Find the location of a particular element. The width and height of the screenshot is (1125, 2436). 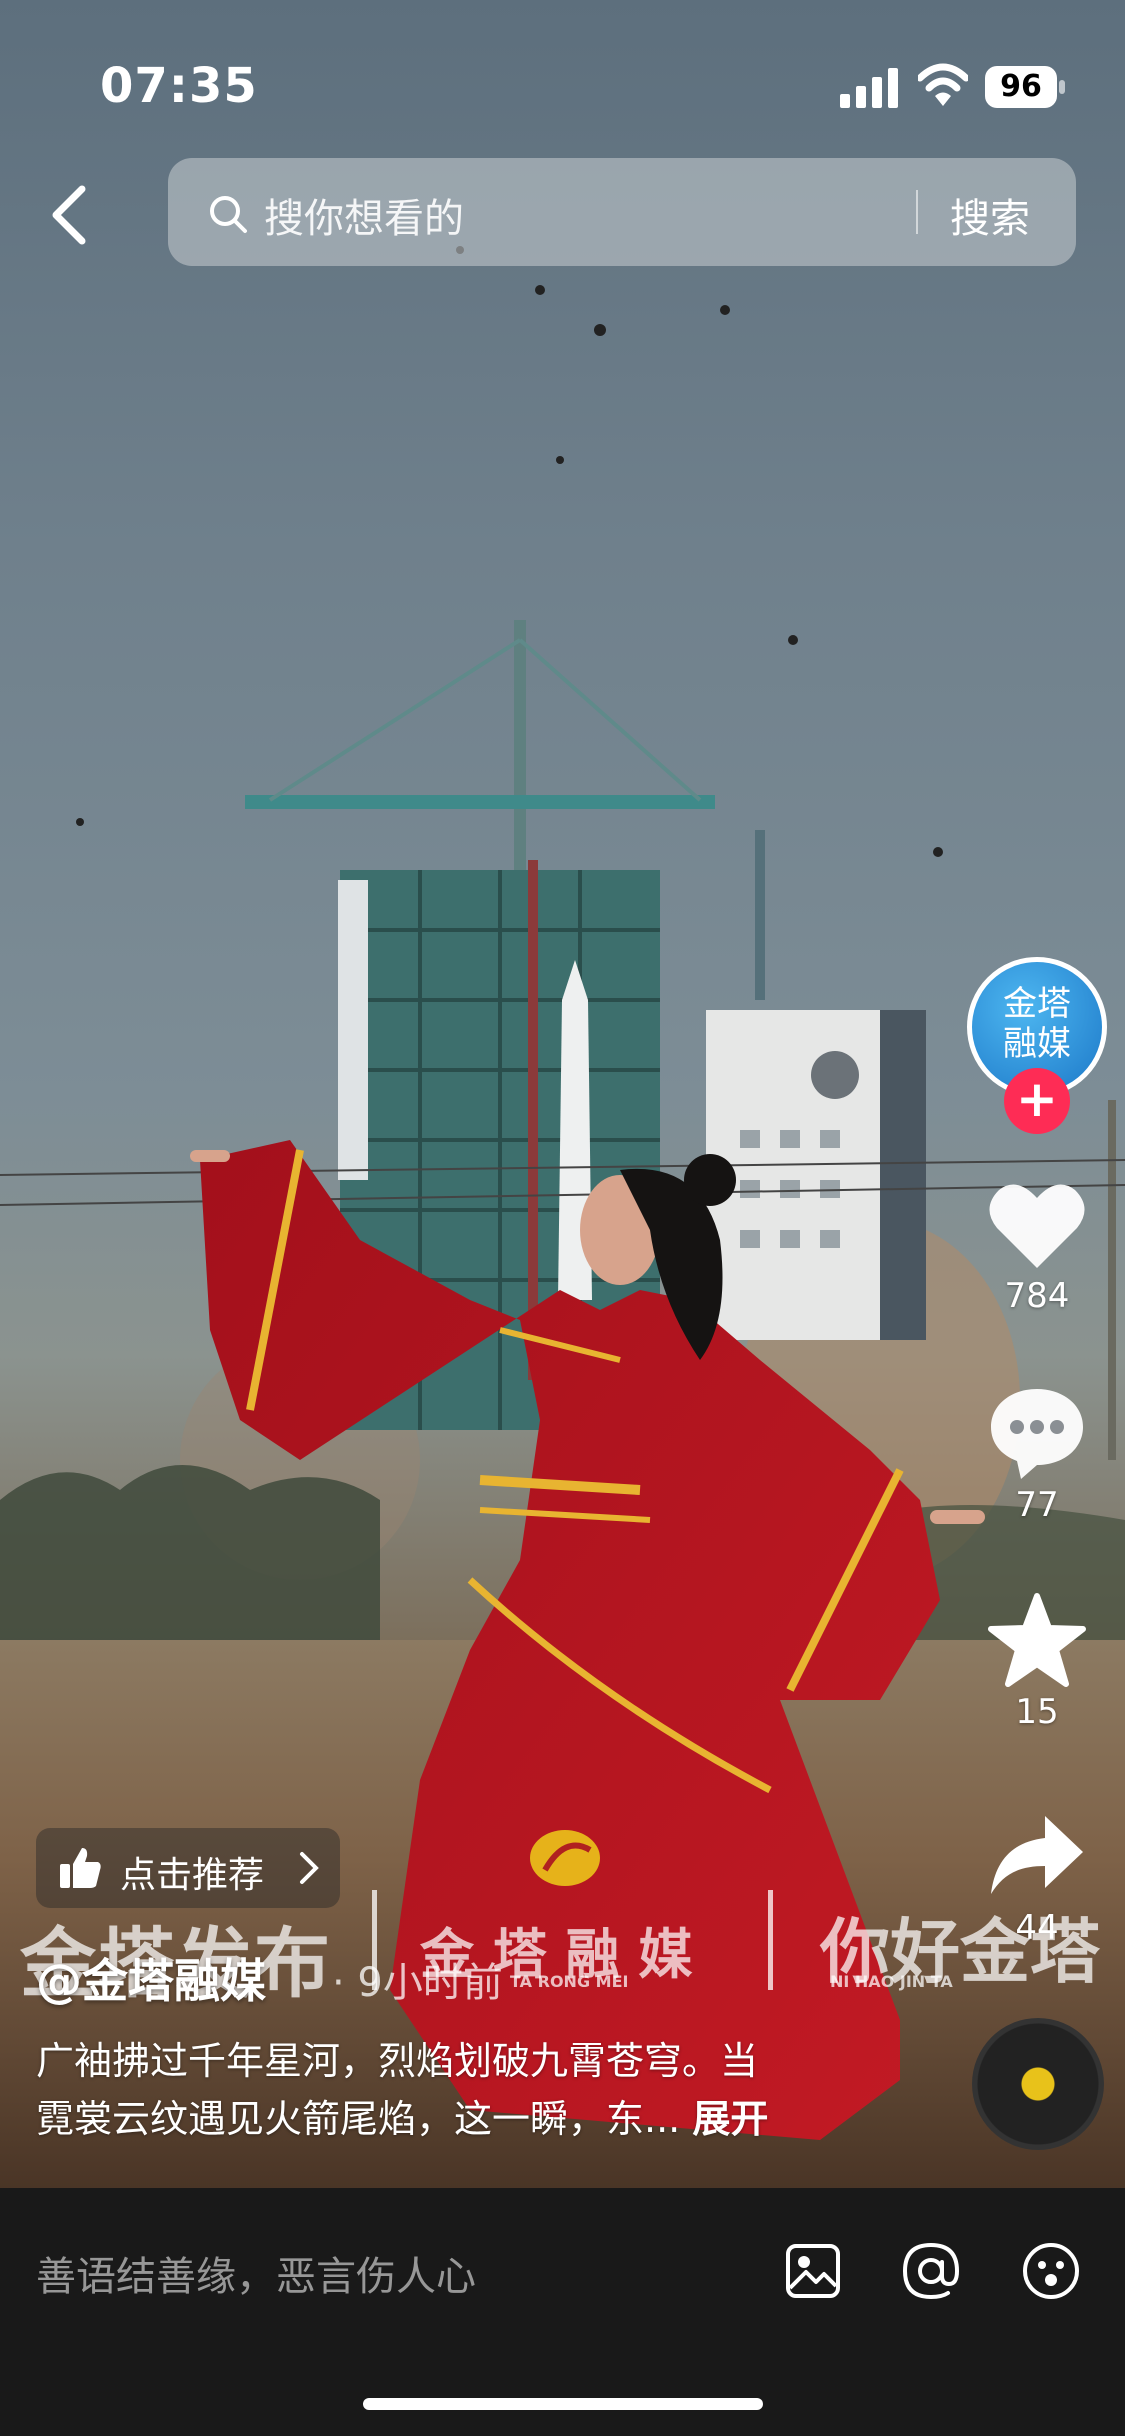

like-button: 784 is located at coordinates (1037, 1248).